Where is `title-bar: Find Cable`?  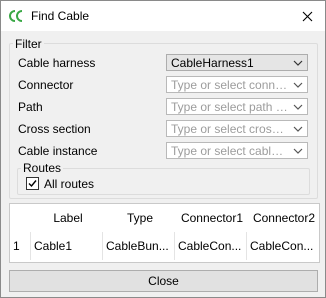 title-bar: Find Cable is located at coordinates (163, 16).